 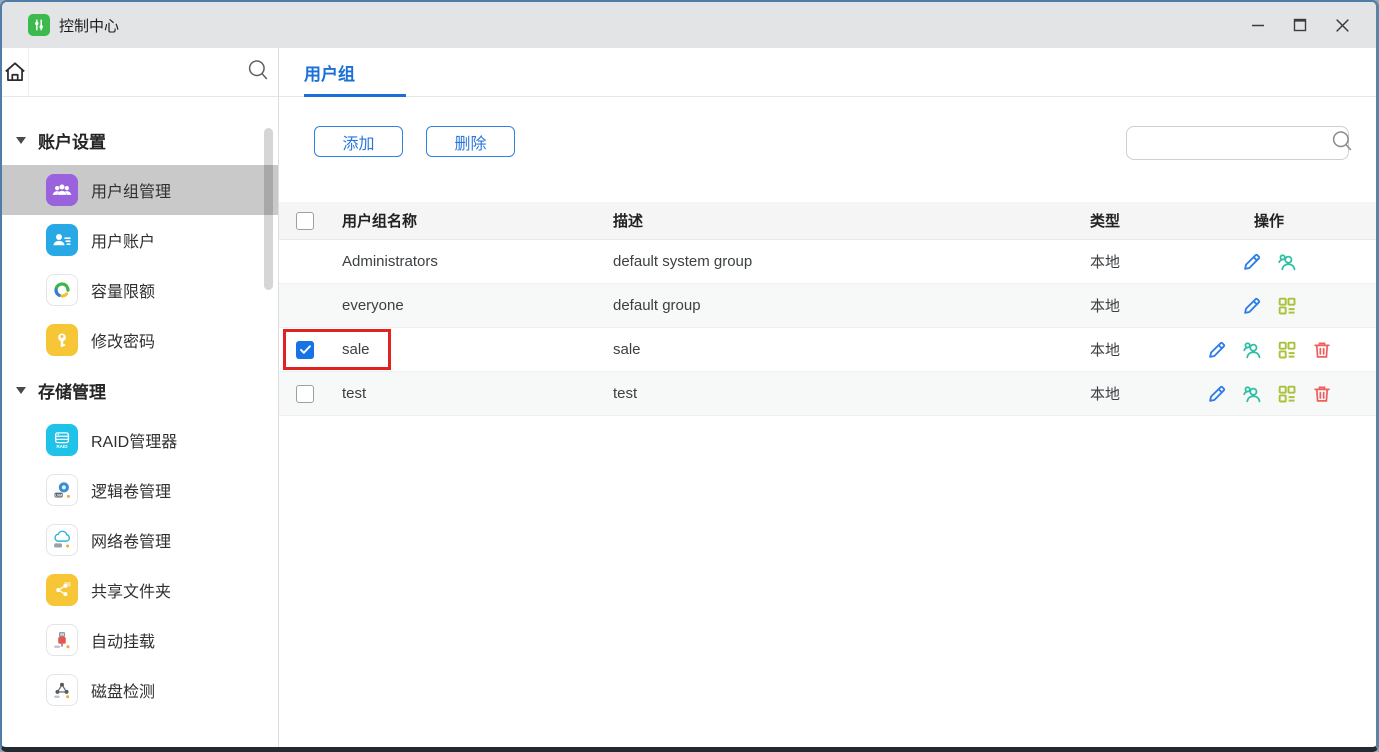 What do you see at coordinates (62, 490) in the screenshot?
I see `lvm-icon: LVM` at bounding box center [62, 490].